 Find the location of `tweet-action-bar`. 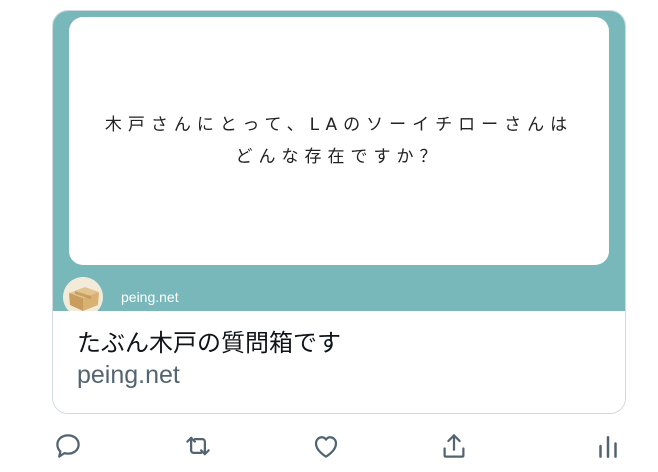

tweet-action-bar is located at coordinates (329, 446).